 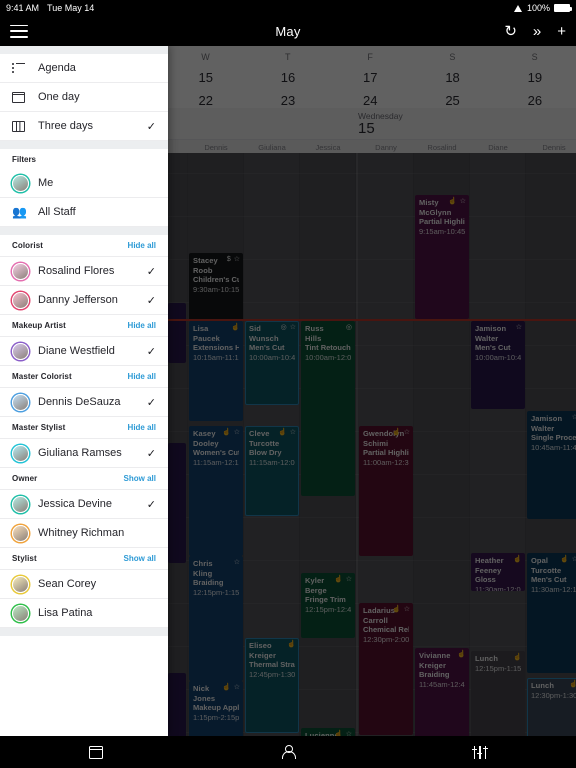 I want to click on view-option-one-day: One day, so click(x=84, y=97).